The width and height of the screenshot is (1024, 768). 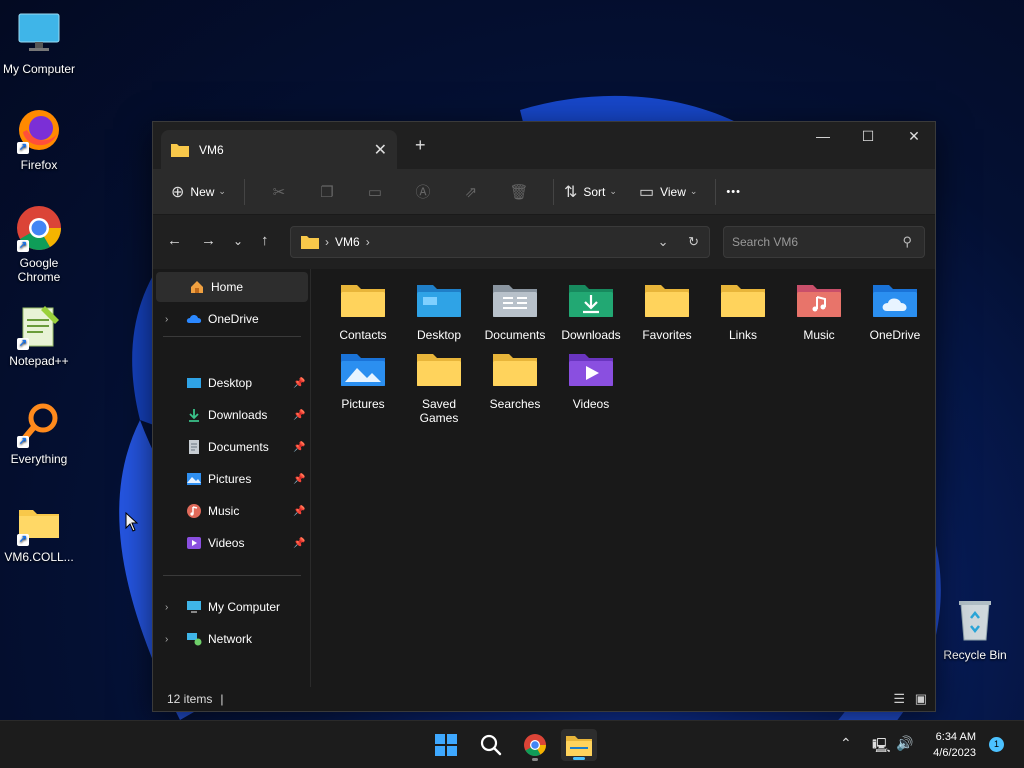 I want to click on start-button, so click(x=446, y=745).